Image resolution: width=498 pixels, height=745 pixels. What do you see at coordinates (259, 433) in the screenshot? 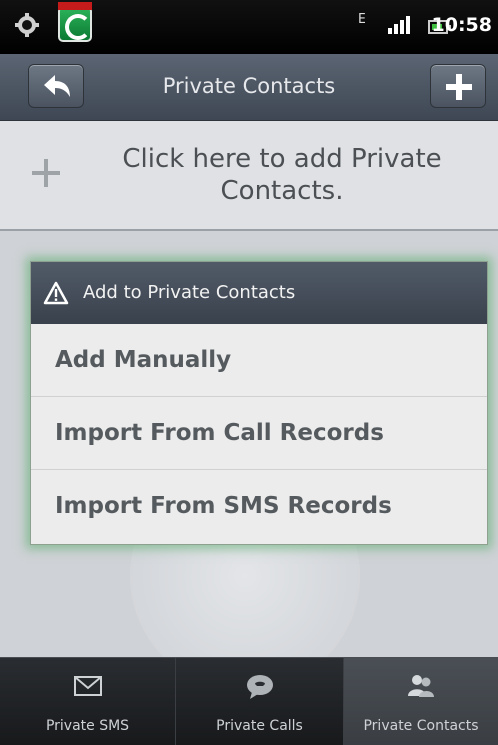
I see `import-call-records-option: Import From Call Records` at bounding box center [259, 433].